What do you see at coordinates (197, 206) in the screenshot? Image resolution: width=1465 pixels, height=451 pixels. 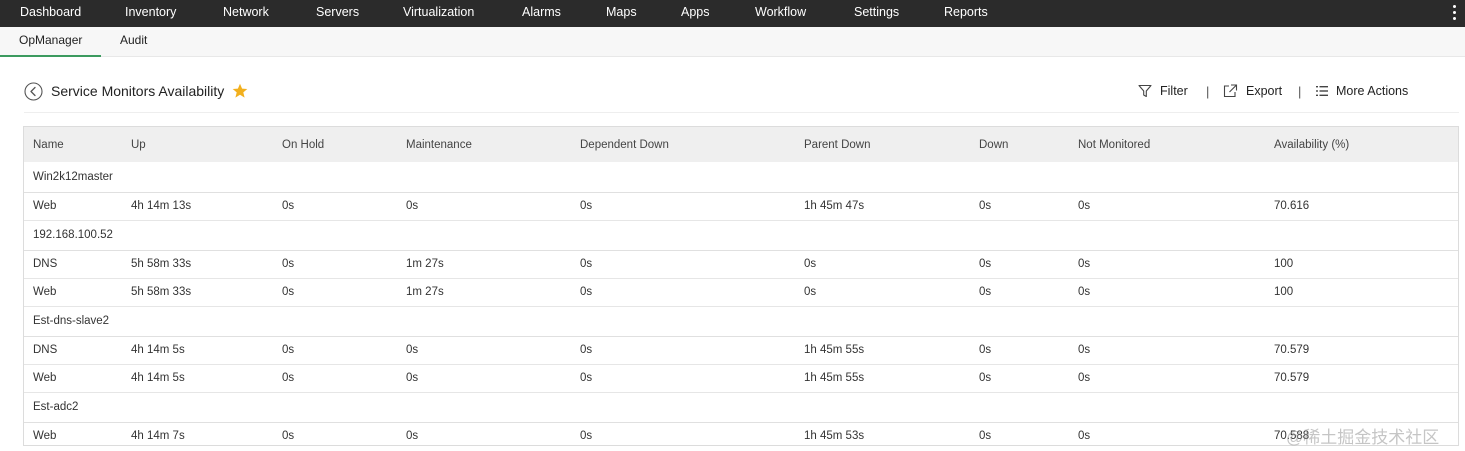 I see `table-cell: 4h 14m 13s` at bounding box center [197, 206].